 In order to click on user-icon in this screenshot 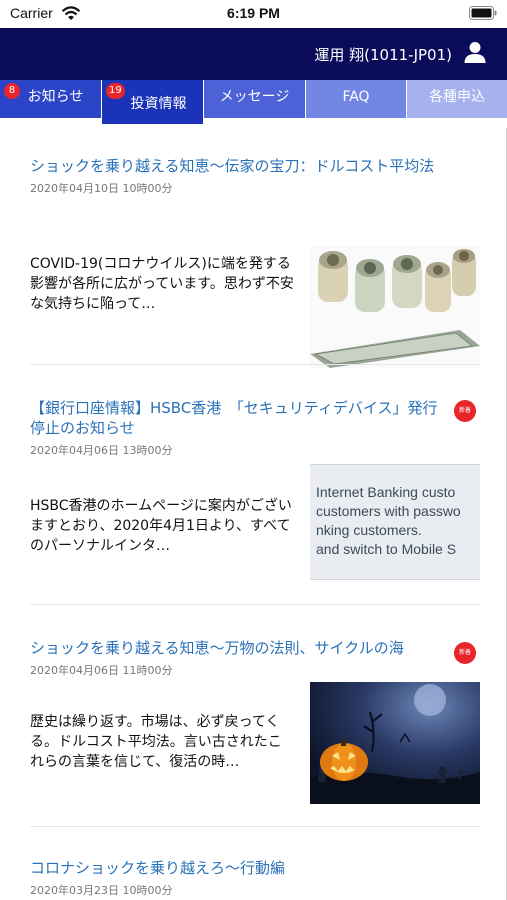, I will do `click(475, 52)`.